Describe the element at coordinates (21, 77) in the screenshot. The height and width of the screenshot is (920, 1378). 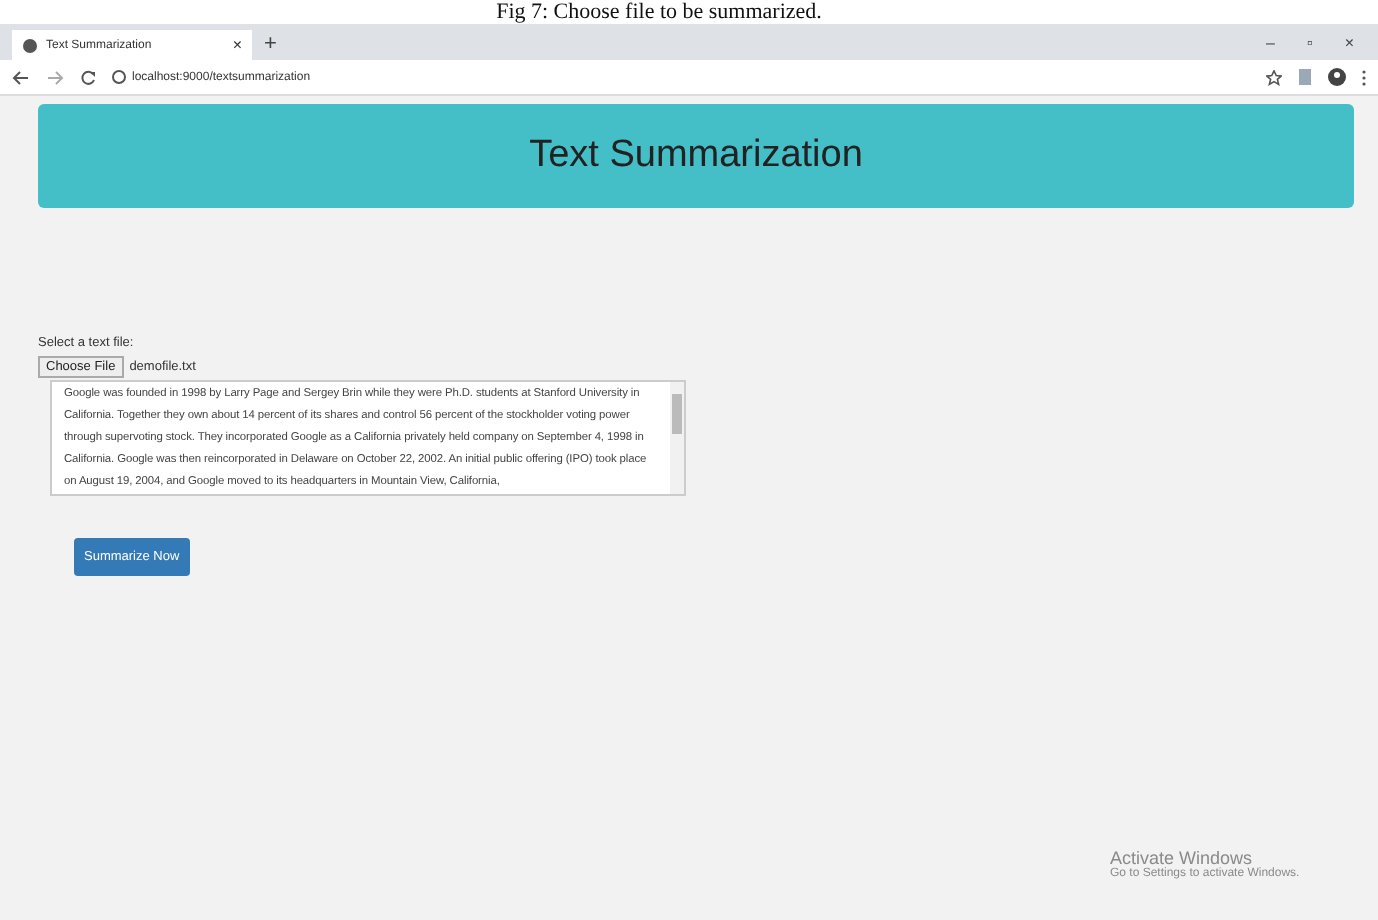
I see `back-icon` at that location.